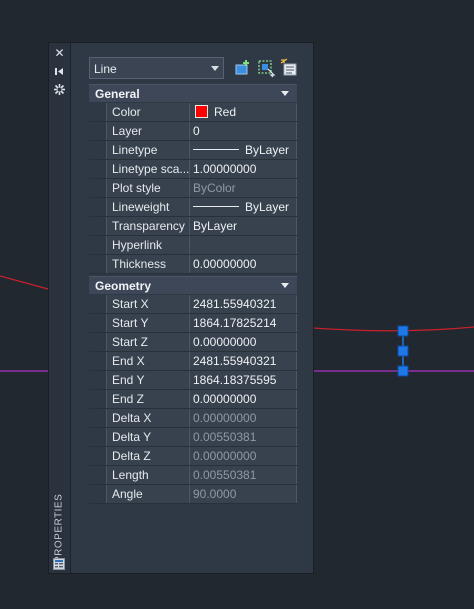  I want to click on property-row: Start Y 1864.17825214, so click(193, 323).